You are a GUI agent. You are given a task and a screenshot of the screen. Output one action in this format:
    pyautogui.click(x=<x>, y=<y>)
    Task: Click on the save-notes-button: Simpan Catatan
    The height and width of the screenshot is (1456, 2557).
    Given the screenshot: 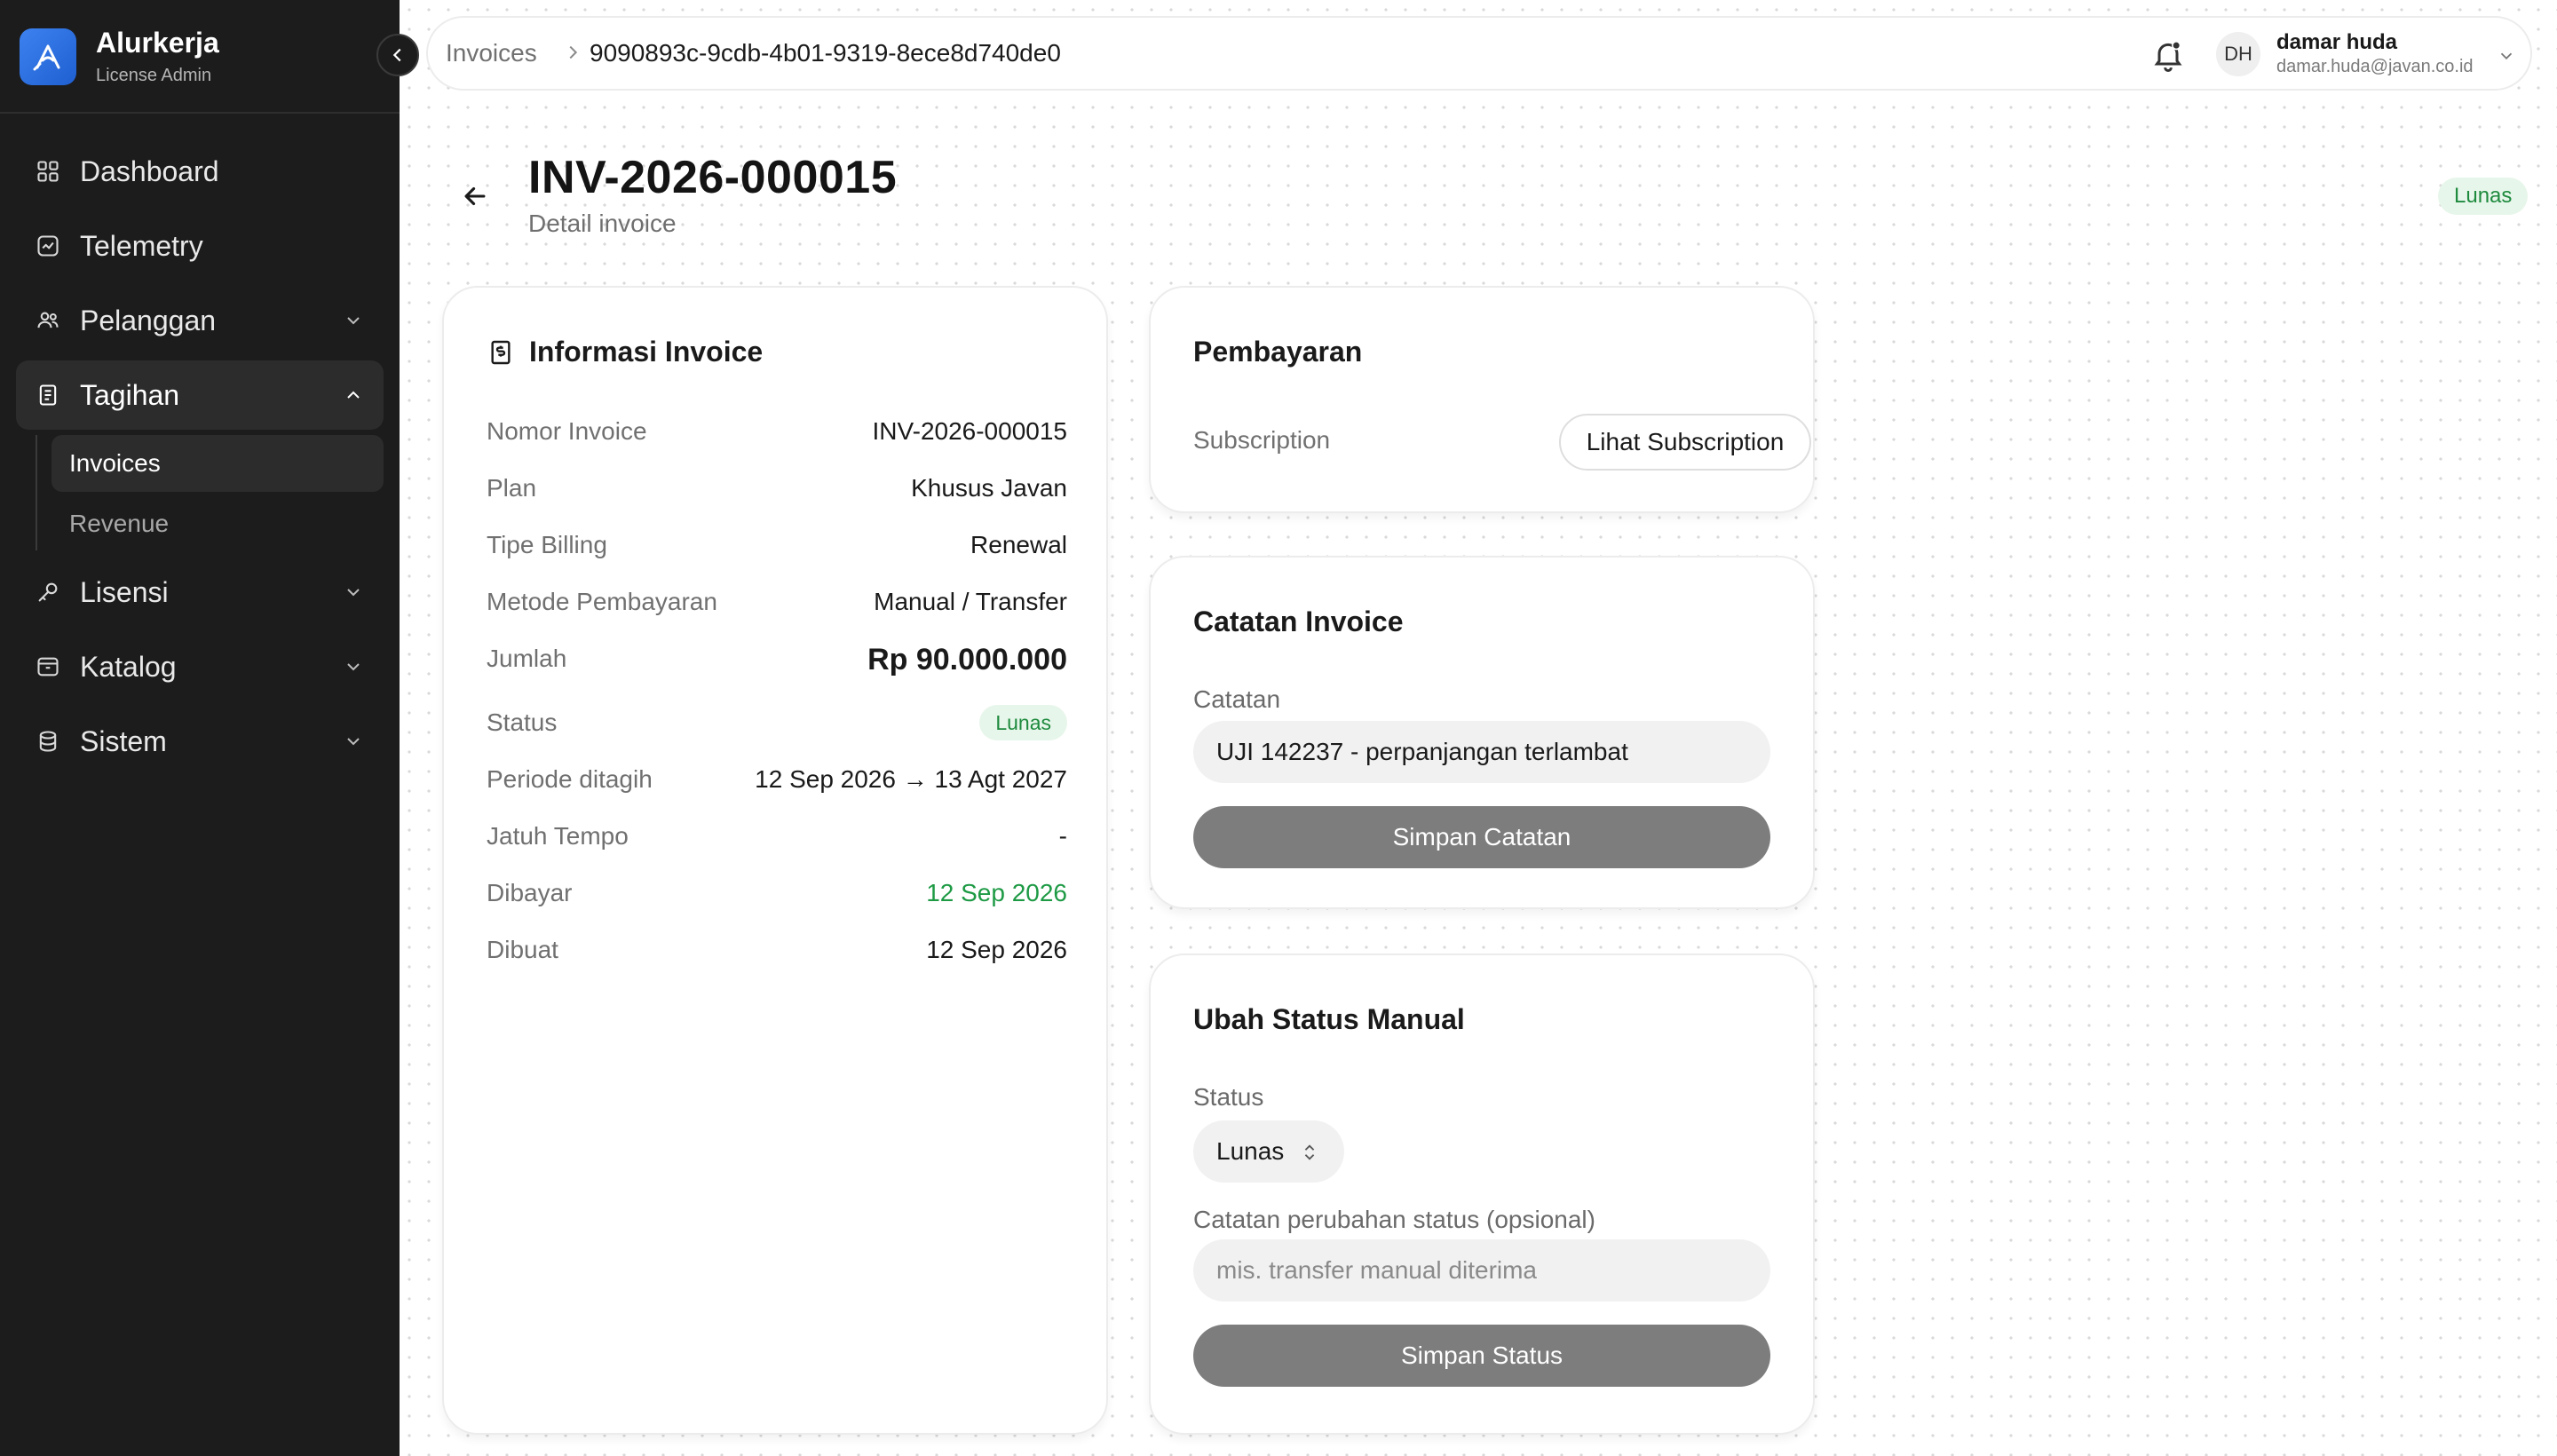 What is the action you would take?
    pyautogui.click(x=1481, y=837)
    